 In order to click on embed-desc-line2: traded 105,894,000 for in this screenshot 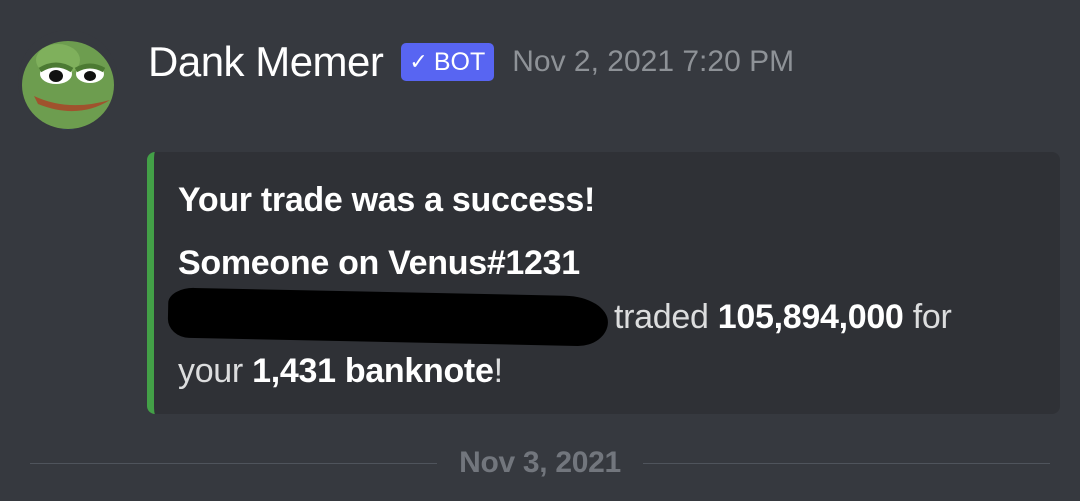, I will do `click(603, 317)`.